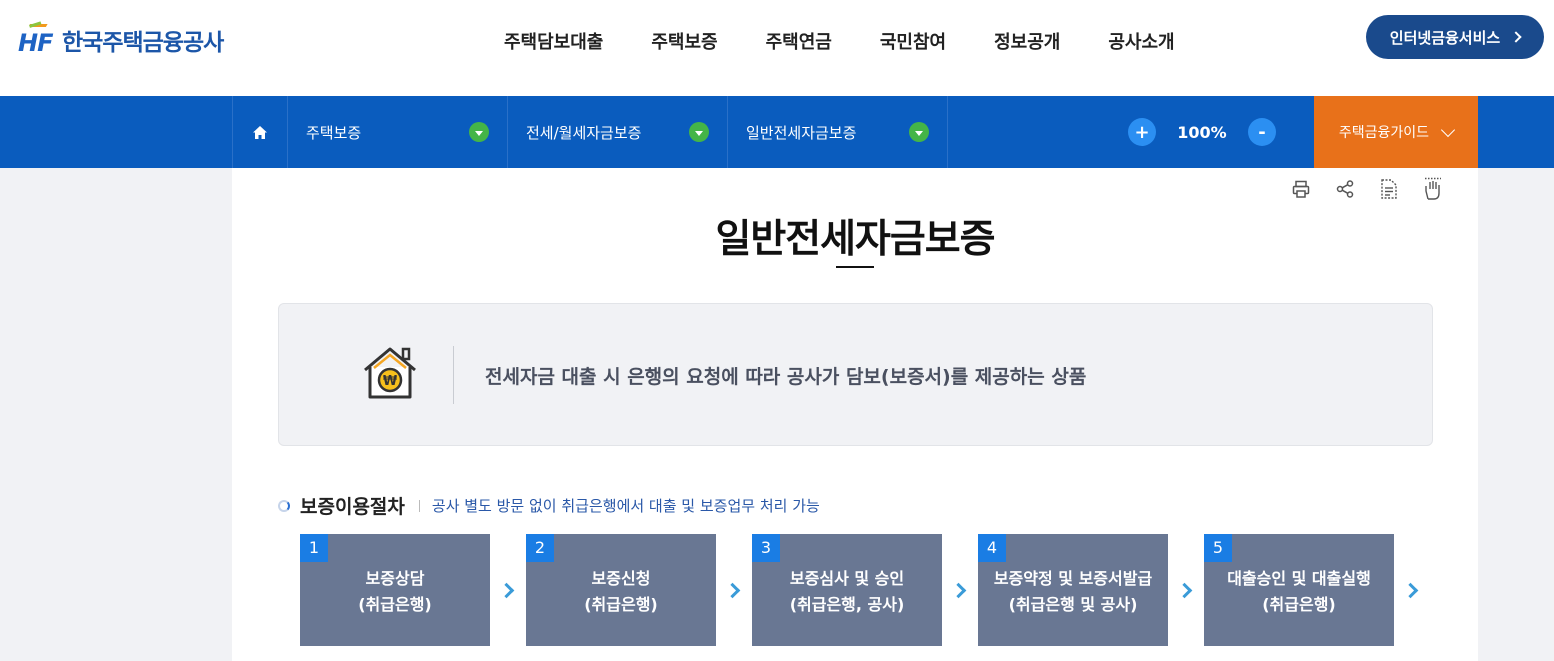 Image resolution: width=1554 pixels, height=661 pixels. What do you see at coordinates (1445, 37) in the screenshot?
I see `internet-finance-label: 인터넷금융서비스` at bounding box center [1445, 37].